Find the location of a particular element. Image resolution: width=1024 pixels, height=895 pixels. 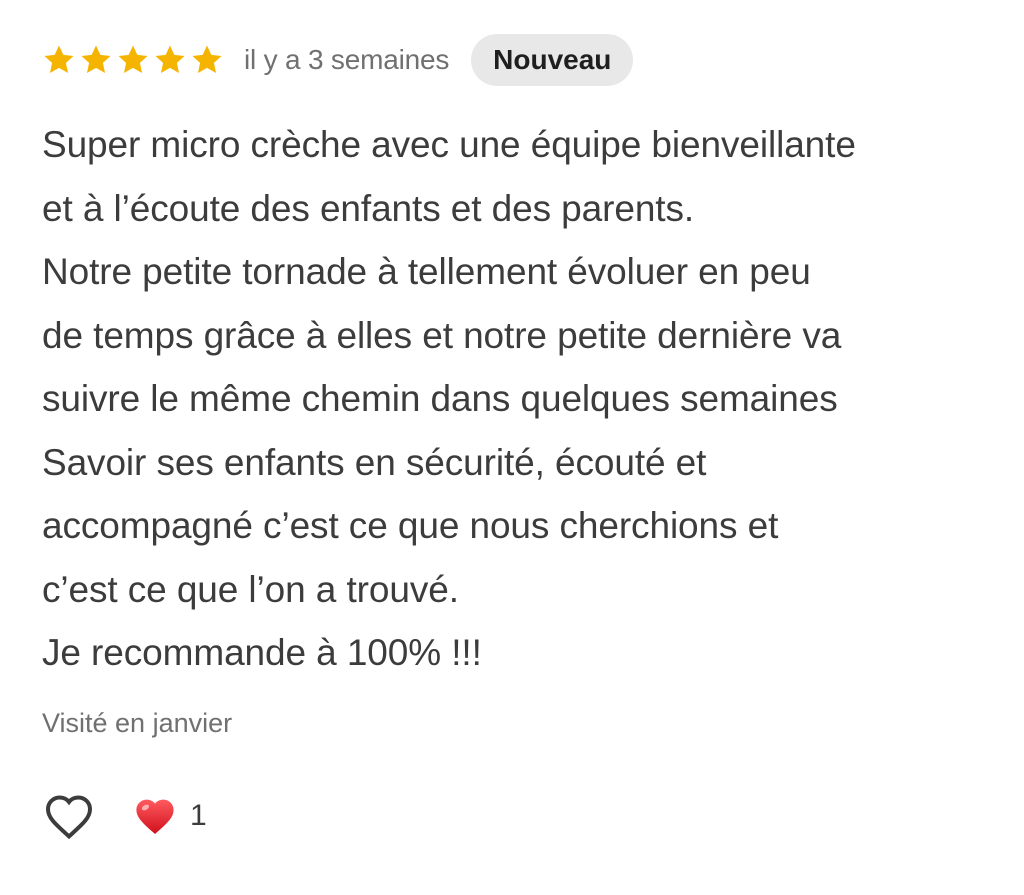

review-text-line: Je recommande à 100% !!! is located at coordinates (262, 652).